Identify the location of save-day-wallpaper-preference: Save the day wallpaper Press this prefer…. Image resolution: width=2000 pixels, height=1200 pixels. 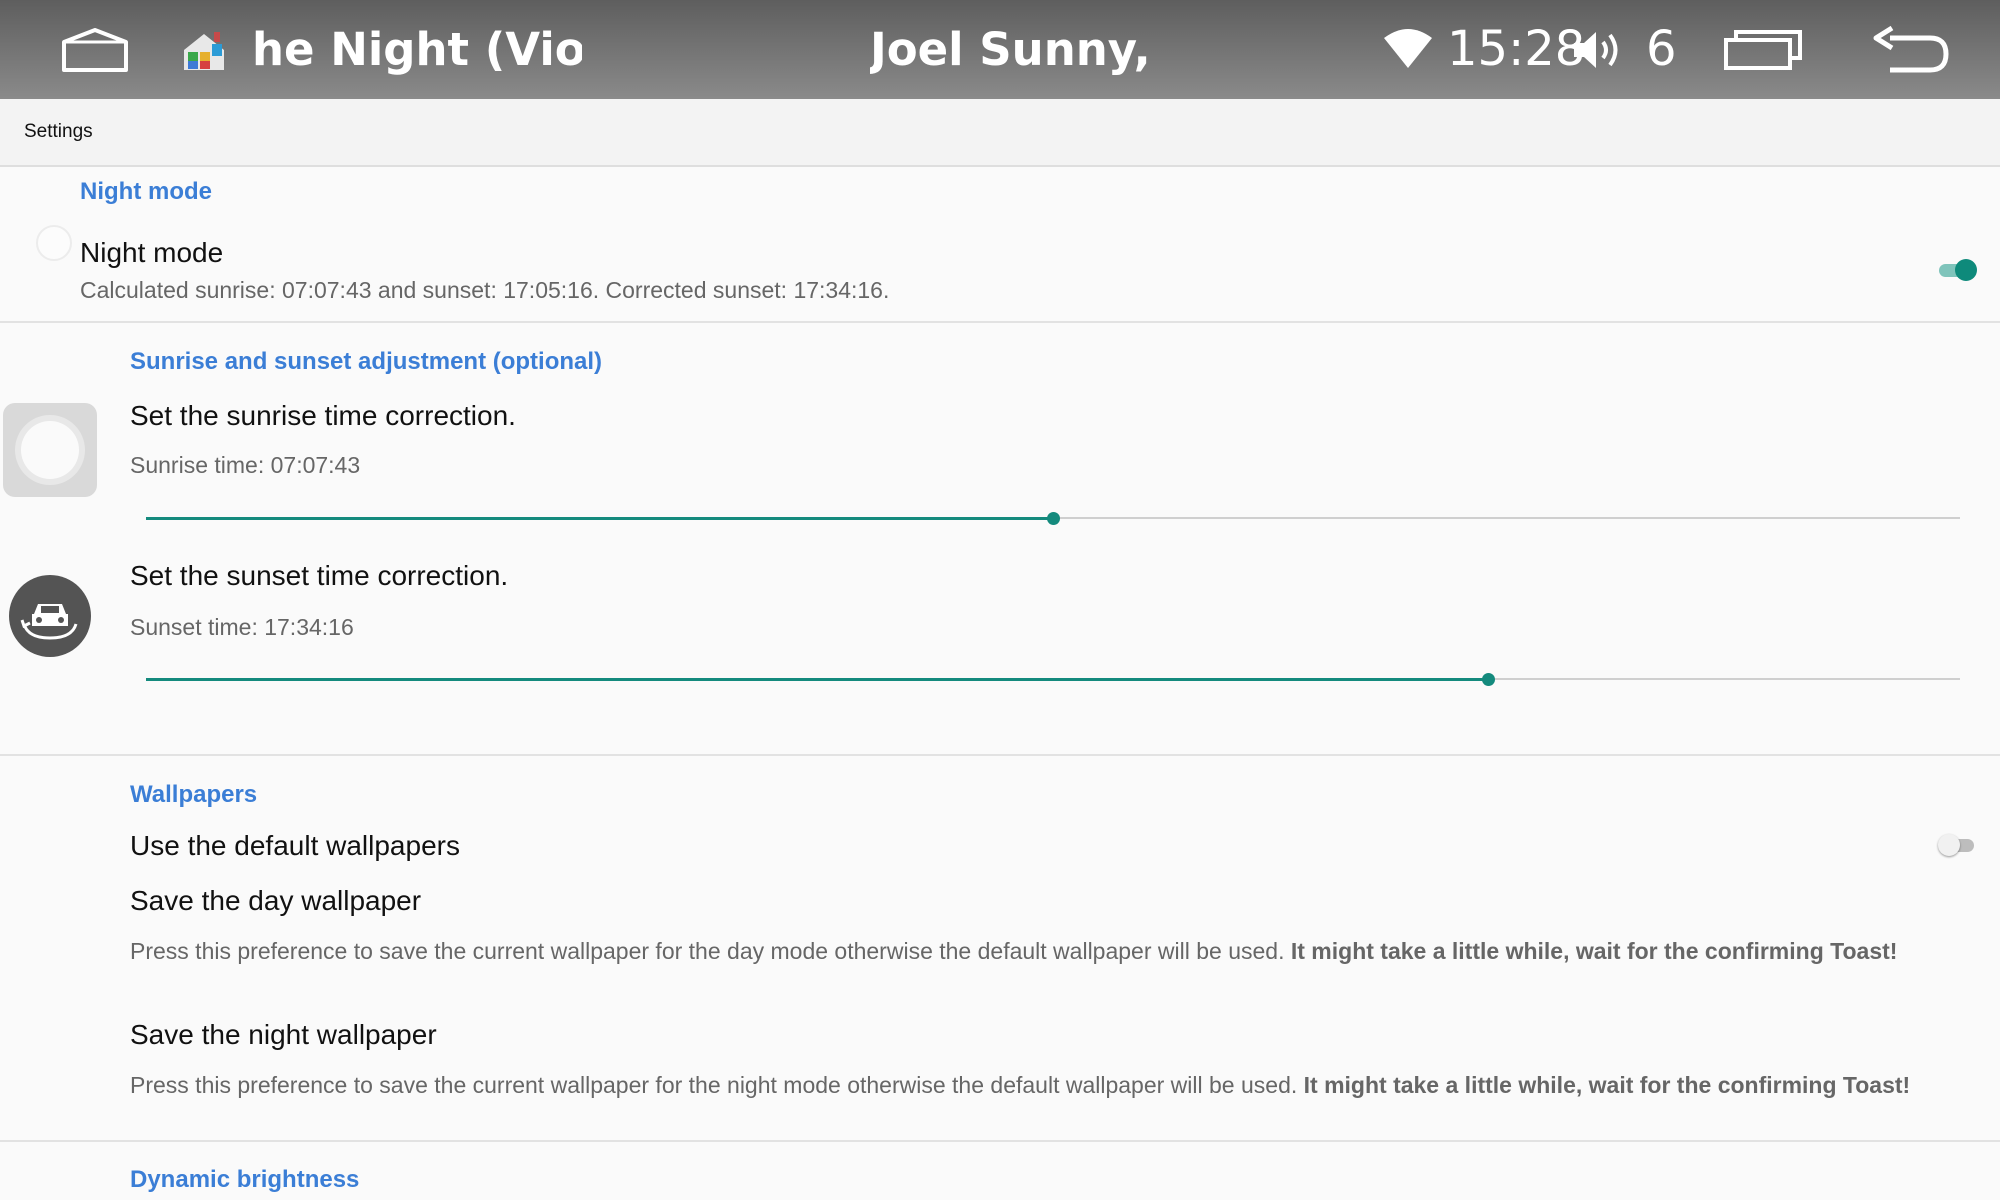
(1000, 937).